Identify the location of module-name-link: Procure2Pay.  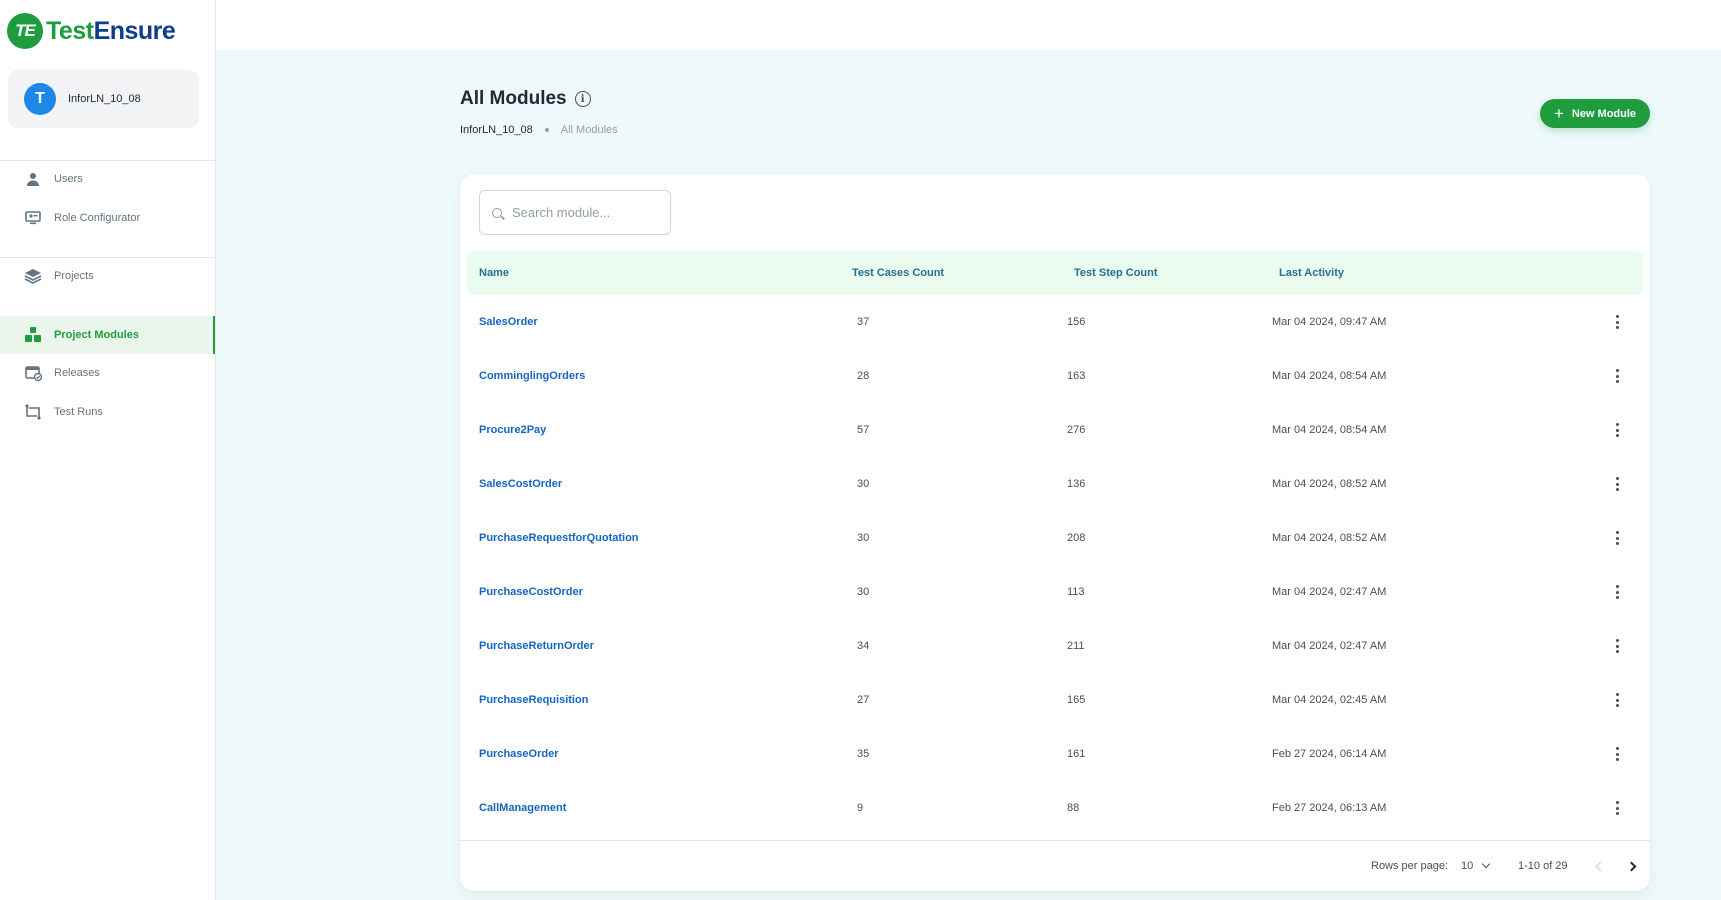
(512, 430).